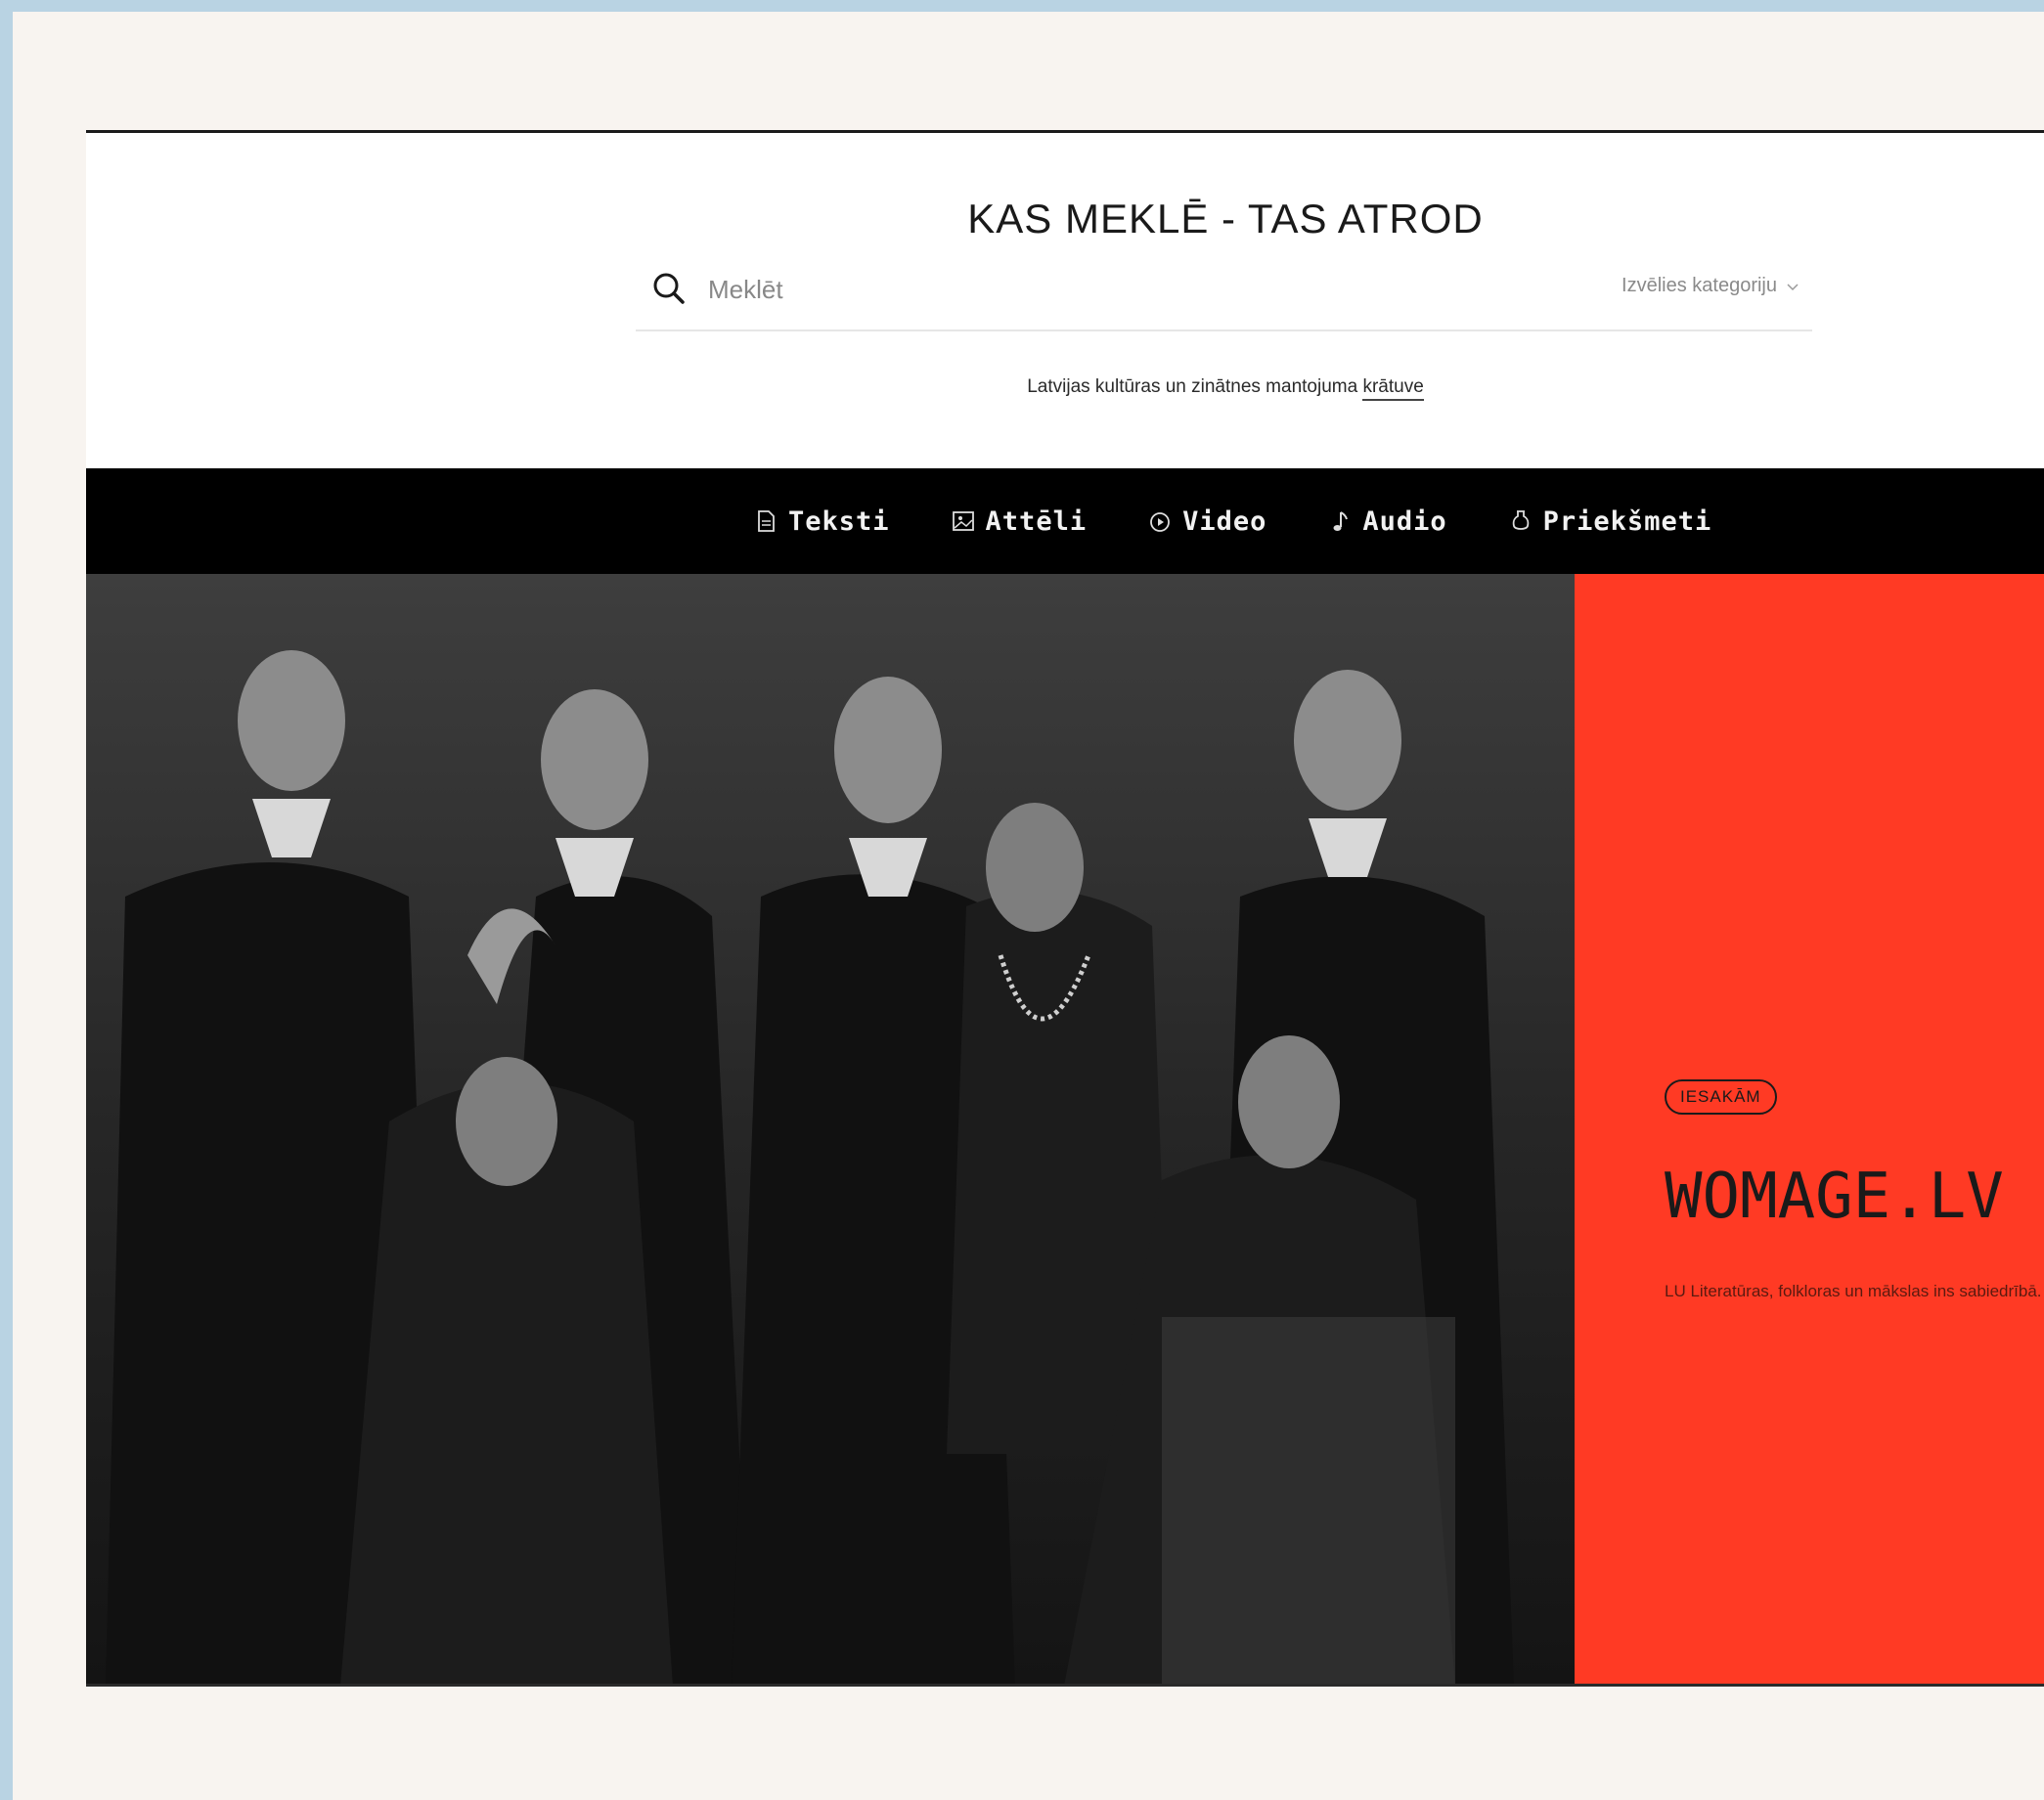 The image size is (2044, 1800). I want to click on bottom-divider, so click(1065, 1686).